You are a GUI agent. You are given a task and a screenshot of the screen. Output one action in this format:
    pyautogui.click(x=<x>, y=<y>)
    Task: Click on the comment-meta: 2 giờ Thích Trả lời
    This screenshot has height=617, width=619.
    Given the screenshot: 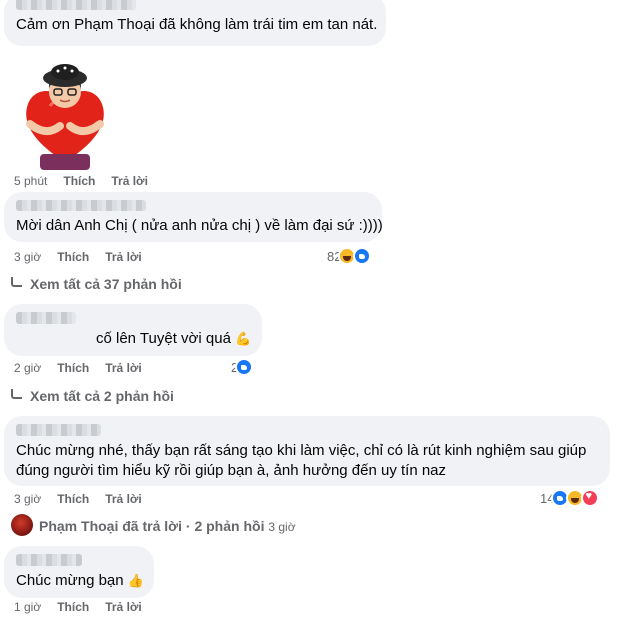 What is the action you would take?
    pyautogui.click(x=86, y=368)
    